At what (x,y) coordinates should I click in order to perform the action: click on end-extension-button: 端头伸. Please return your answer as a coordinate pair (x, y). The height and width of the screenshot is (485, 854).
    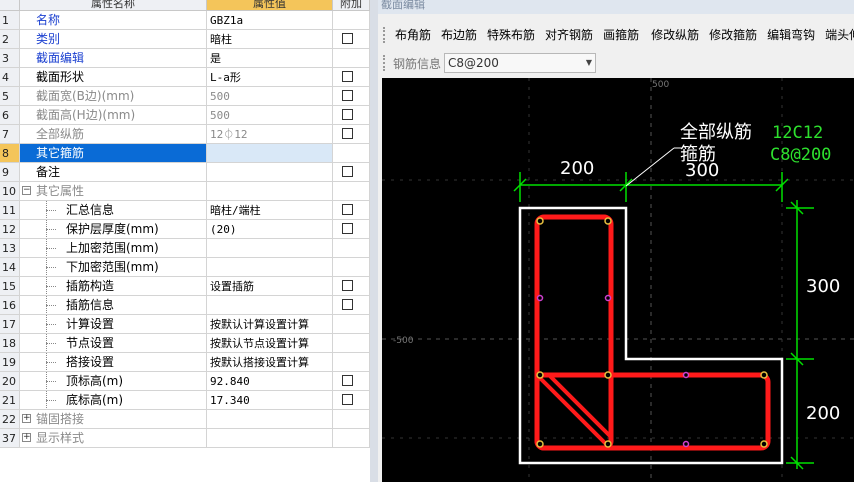
    Looking at the image, I should click on (837, 35).